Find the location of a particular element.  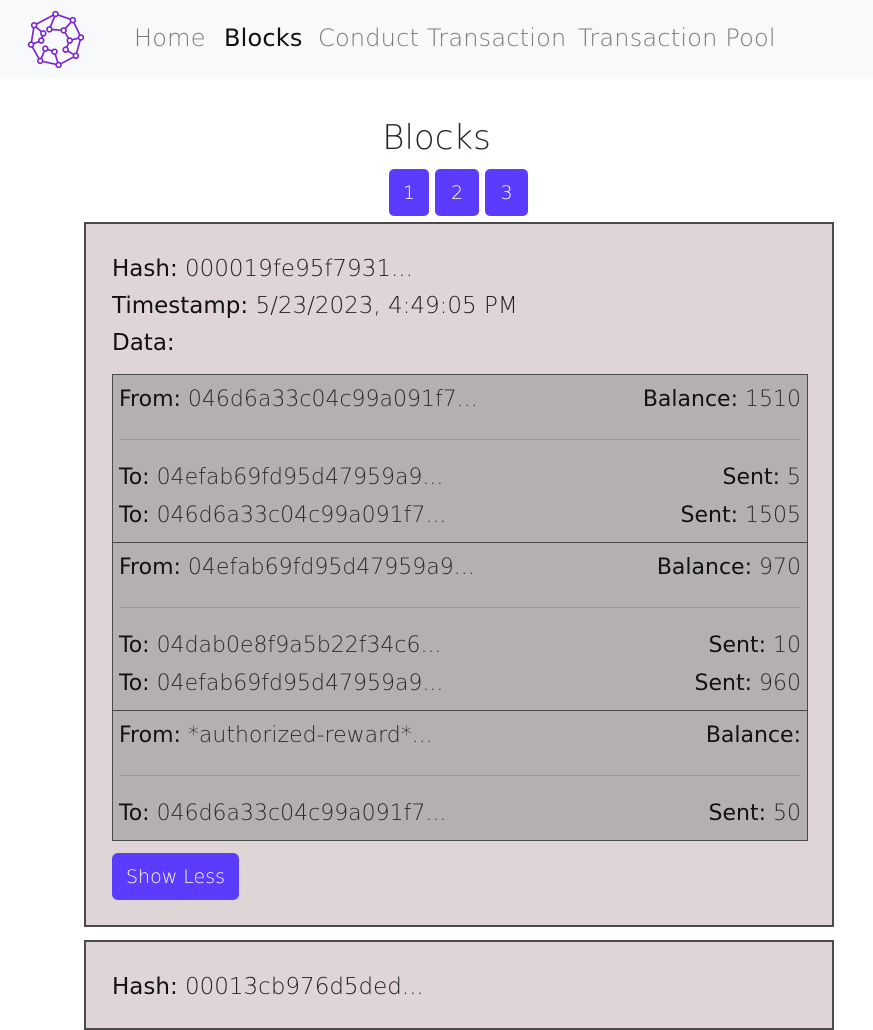

tx-output-row: To: 046d6a33c04c99a091f7... Sent: 50 is located at coordinates (460, 813).